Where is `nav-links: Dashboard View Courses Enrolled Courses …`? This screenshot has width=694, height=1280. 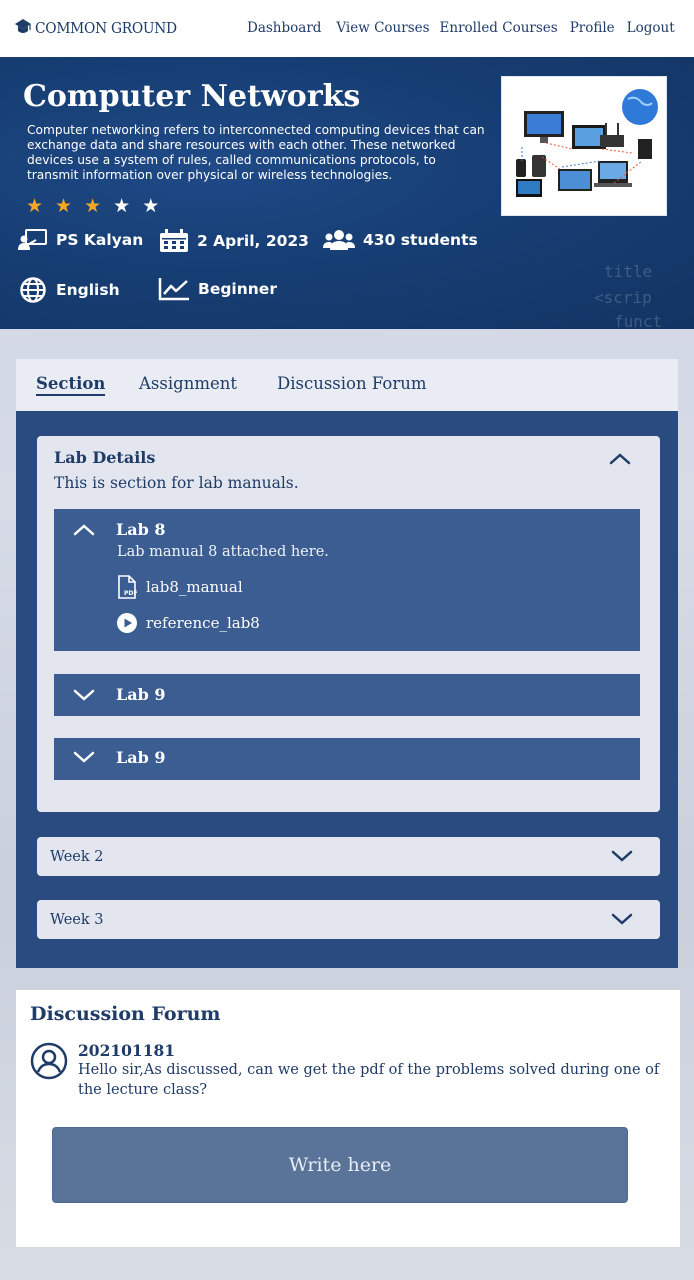 nav-links: Dashboard View Courses Enrolled Courses … is located at coordinates (461, 28).